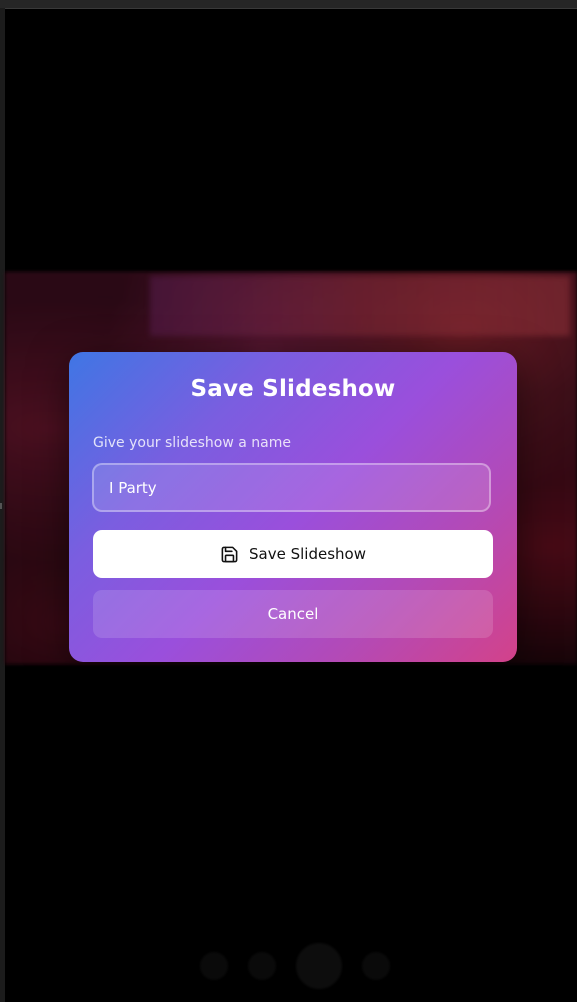 The width and height of the screenshot is (577, 1002). I want to click on dialog-title: Save Slideshow, so click(293, 389).